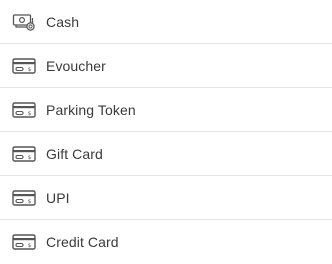 This screenshot has height=264, width=332. What do you see at coordinates (24, 22) in the screenshot?
I see `cash-icon` at bounding box center [24, 22].